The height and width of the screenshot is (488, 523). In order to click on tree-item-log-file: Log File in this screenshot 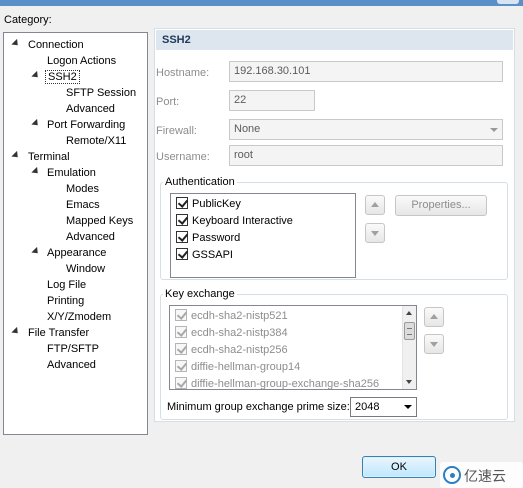, I will do `click(66, 285)`.